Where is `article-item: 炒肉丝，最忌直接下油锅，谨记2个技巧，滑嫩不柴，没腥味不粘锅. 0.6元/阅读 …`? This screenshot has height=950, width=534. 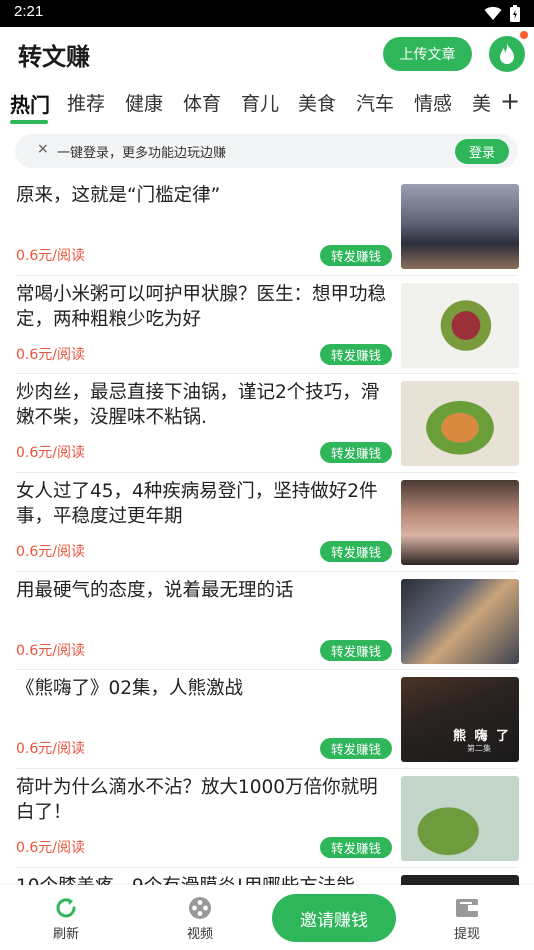
article-item: 炒肉丝，最忌直接下油锅，谨记2个技巧，滑嫩不柴，没腥味不粘锅. 0.6元/阅读 … is located at coordinates (267, 424).